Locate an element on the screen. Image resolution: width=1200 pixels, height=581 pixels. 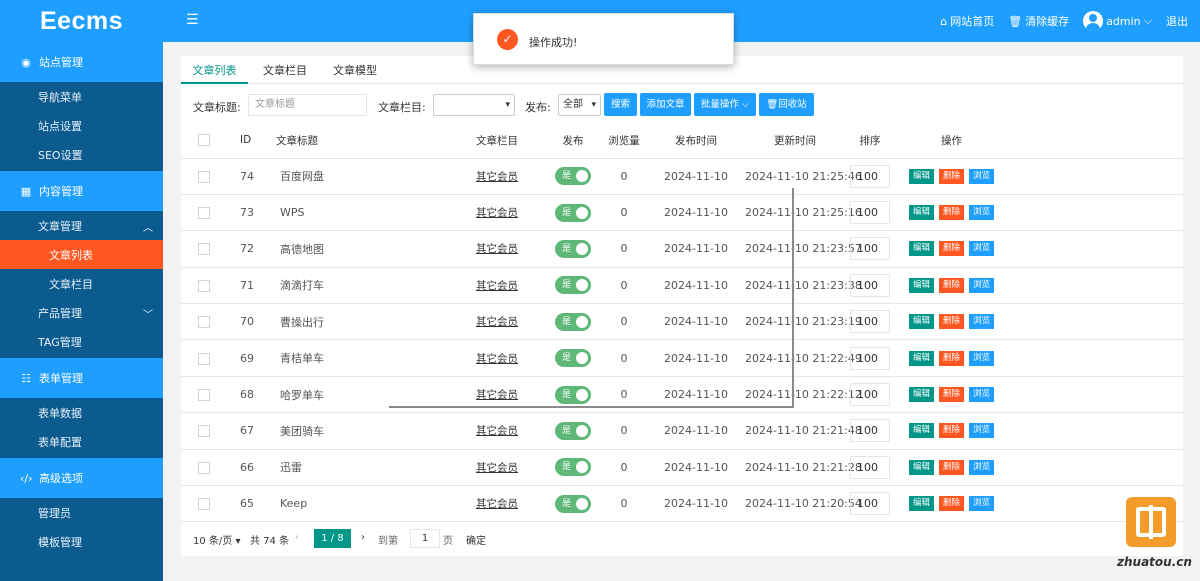
logout-link: 退出 is located at coordinates (1177, 21).